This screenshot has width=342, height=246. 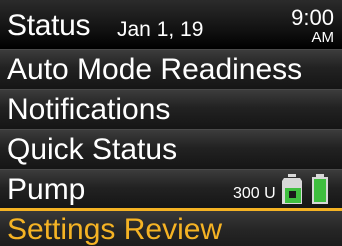 What do you see at coordinates (92, 149) in the screenshot?
I see `menu-item-label: Quick Status` at bounding box center [92, 149].